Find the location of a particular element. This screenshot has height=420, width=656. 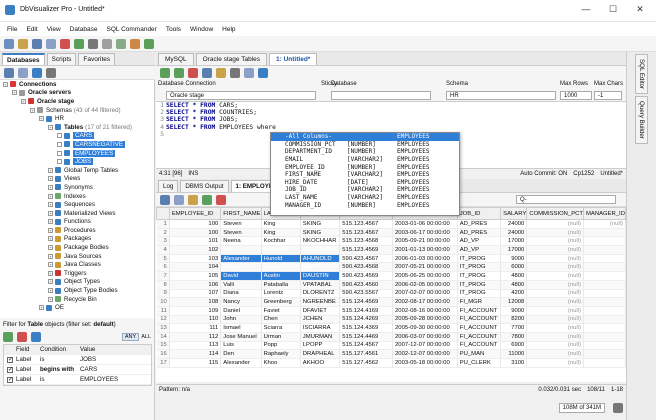

database-select is located at coordinates (381, 95).